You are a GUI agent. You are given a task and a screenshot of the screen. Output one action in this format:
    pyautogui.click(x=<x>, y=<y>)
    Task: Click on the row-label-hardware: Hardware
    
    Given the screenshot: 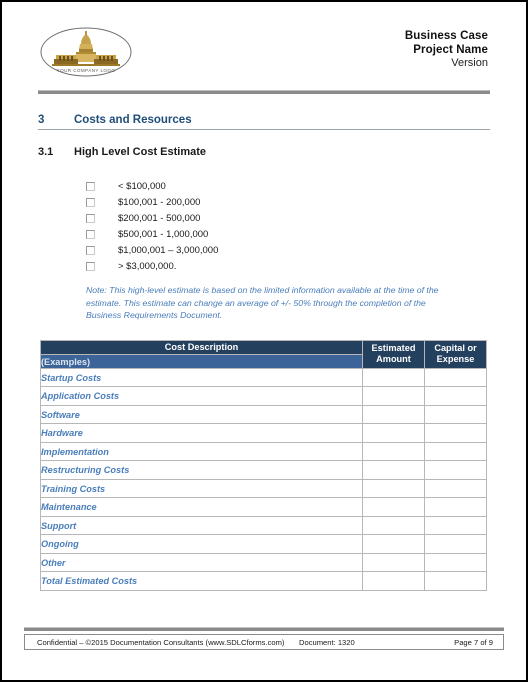 What is the action you would take?
    pyautogui.click(x=201, y=433)
    